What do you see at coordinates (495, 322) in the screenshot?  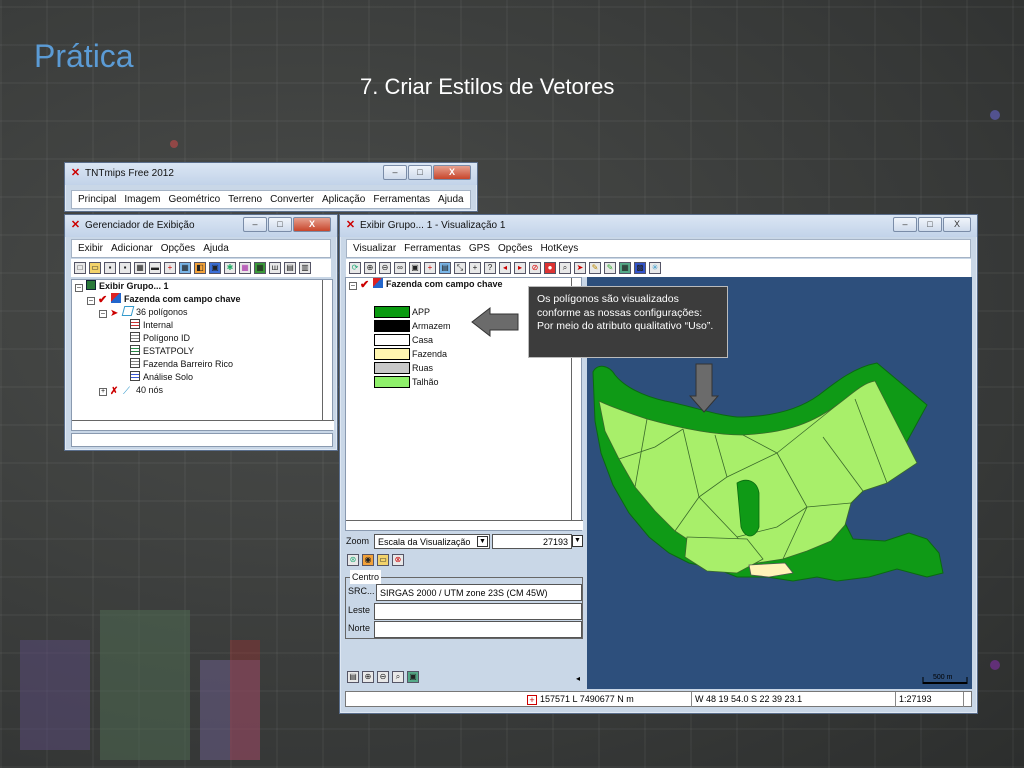 I see `left-arrow-icon` at bounding box center [495, 322].